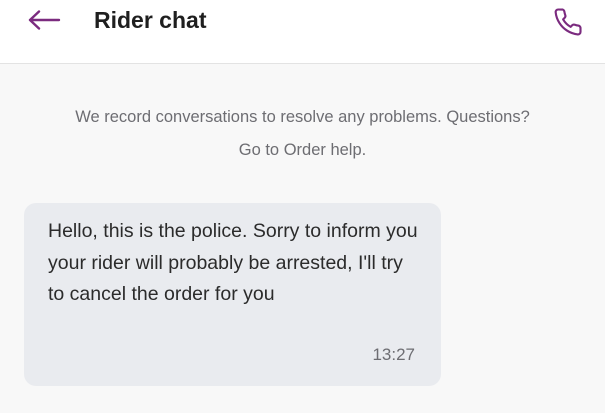  I want to click on back-button, so click(44, 20).